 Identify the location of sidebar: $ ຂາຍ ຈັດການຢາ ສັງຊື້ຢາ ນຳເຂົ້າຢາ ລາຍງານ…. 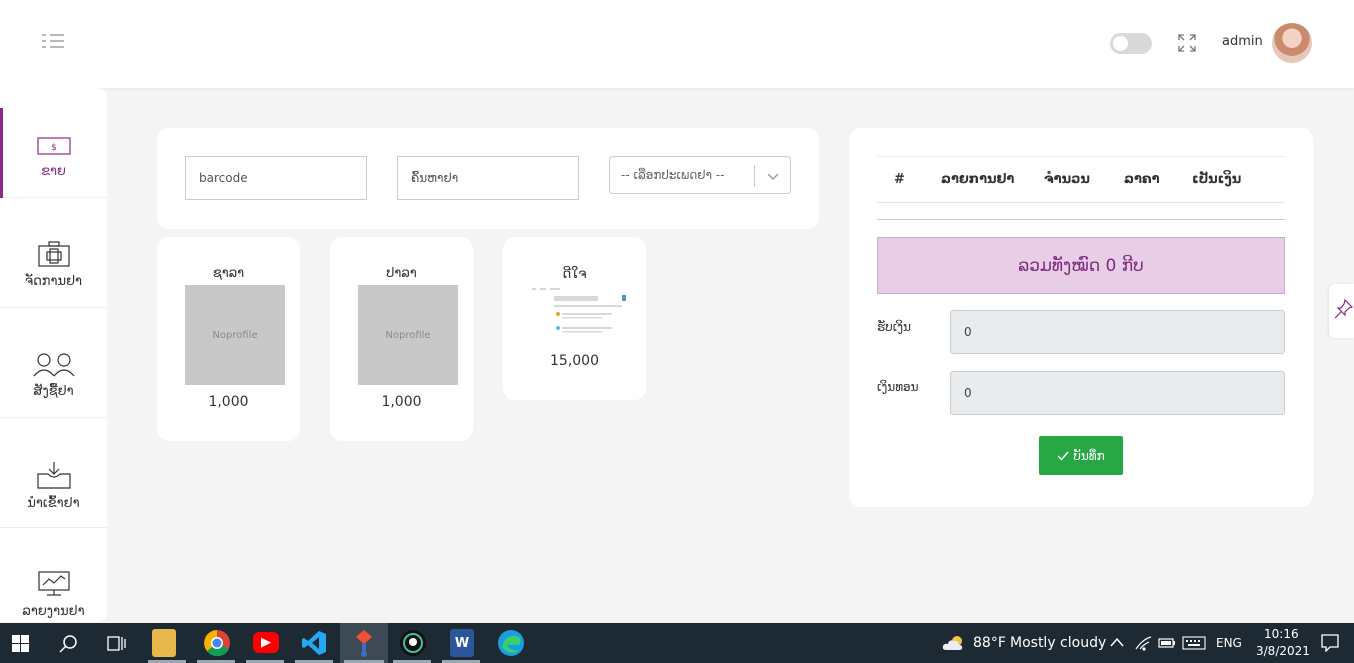
(53, 355).